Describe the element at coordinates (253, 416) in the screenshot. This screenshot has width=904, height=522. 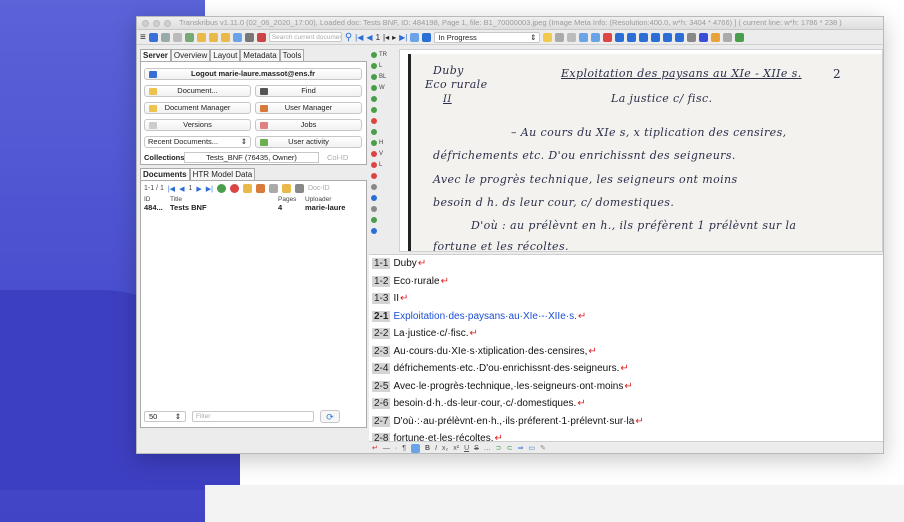
I see `filter-input: Filter` at that location.